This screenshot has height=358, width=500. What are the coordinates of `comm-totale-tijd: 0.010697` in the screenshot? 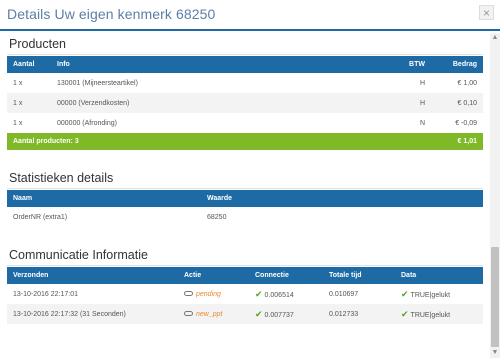 It's located at (344, 294).